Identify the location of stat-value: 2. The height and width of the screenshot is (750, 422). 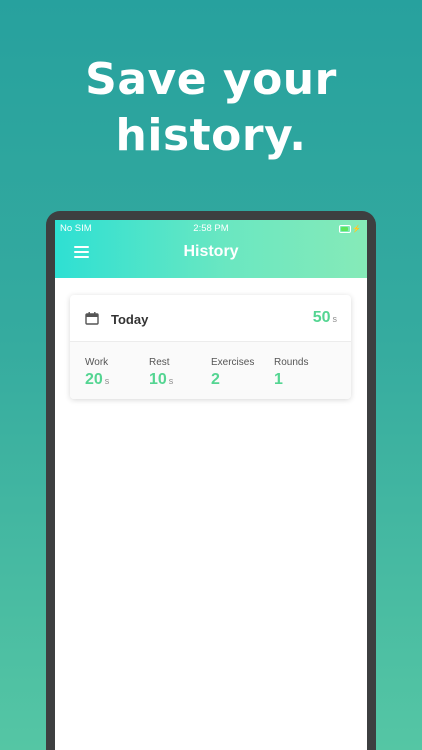
(232, 380).